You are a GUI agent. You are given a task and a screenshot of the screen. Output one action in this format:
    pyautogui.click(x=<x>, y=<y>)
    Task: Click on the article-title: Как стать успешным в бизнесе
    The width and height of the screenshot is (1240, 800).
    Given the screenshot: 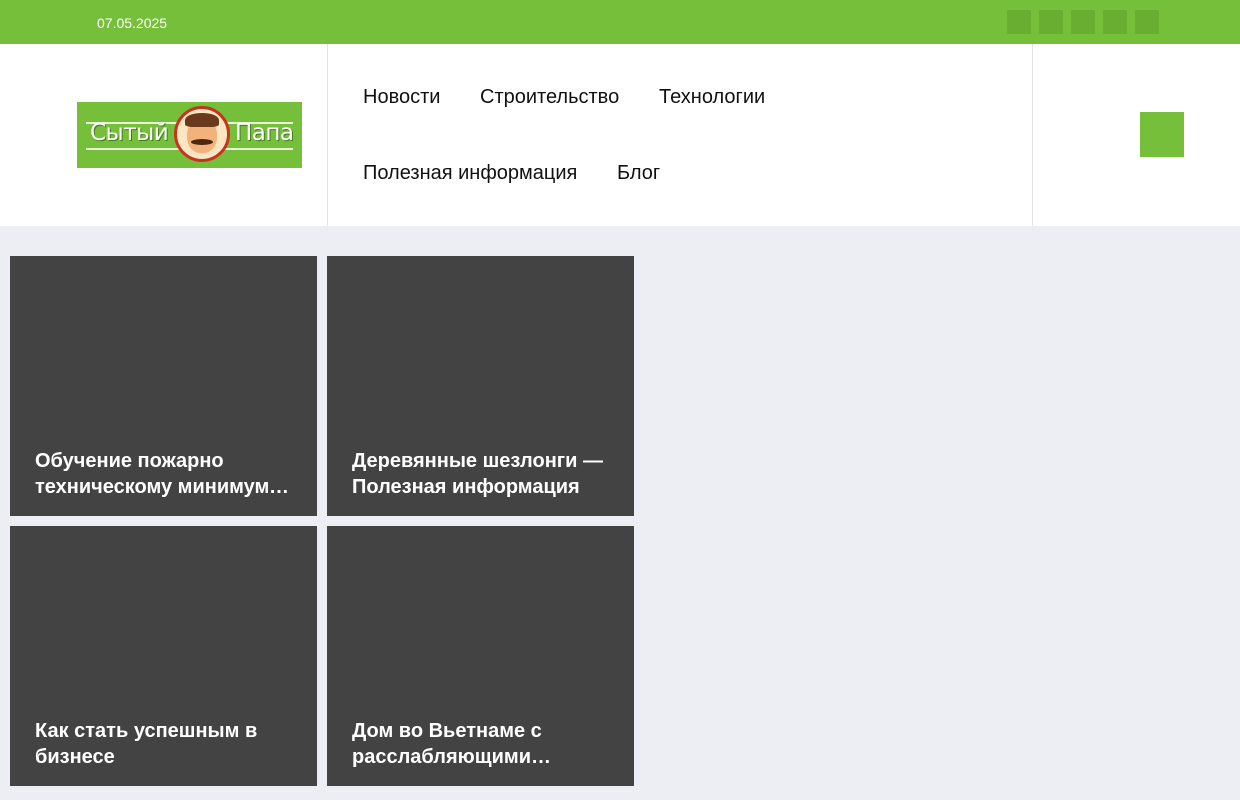 What is the action you would take?
    pyautogui.click(x=165, y=744)
    